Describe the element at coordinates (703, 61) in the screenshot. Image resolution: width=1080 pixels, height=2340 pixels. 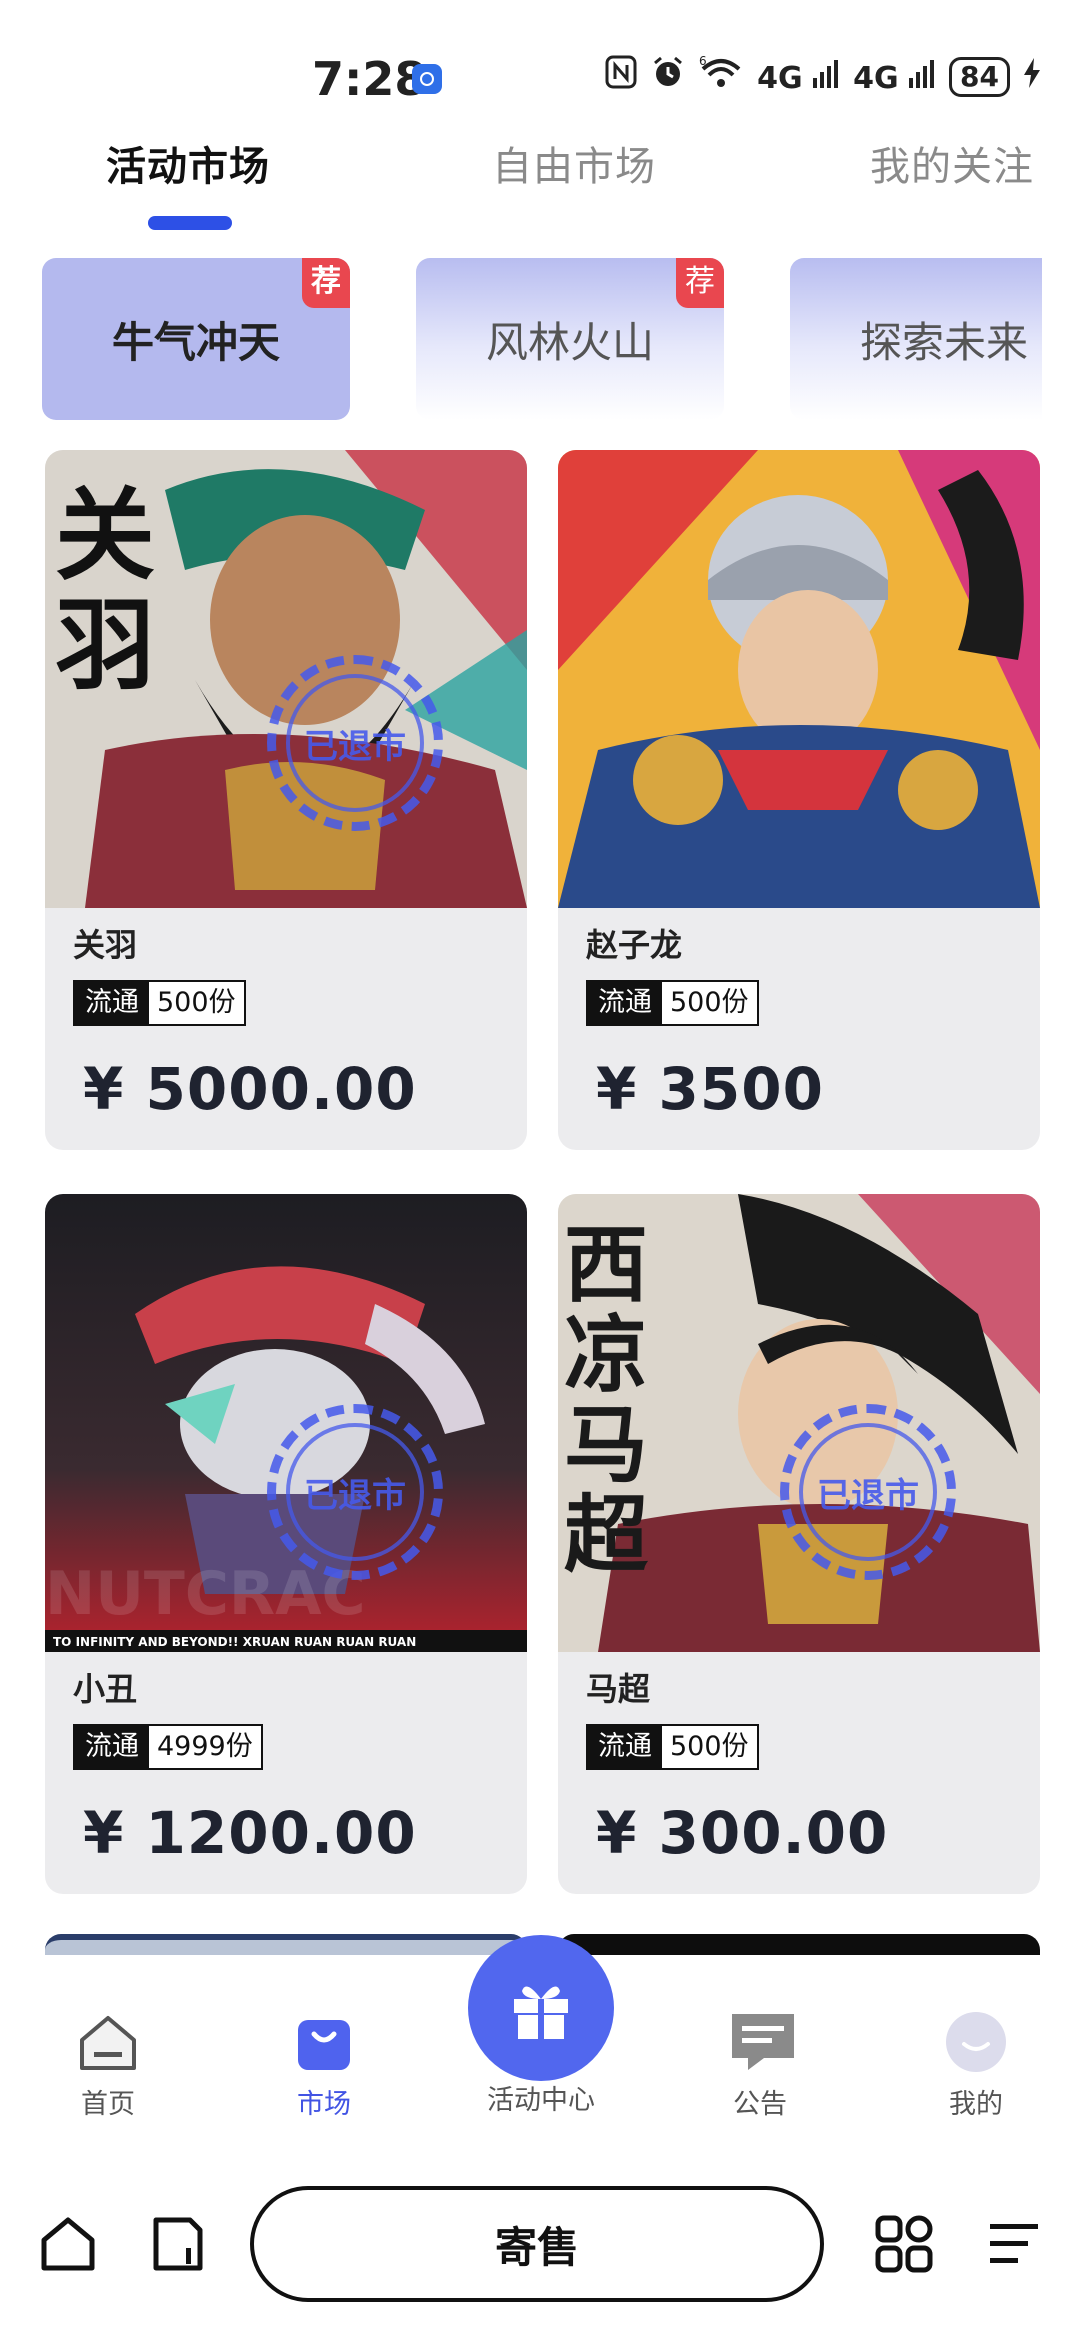
I see `svg-text: 6` at that location.